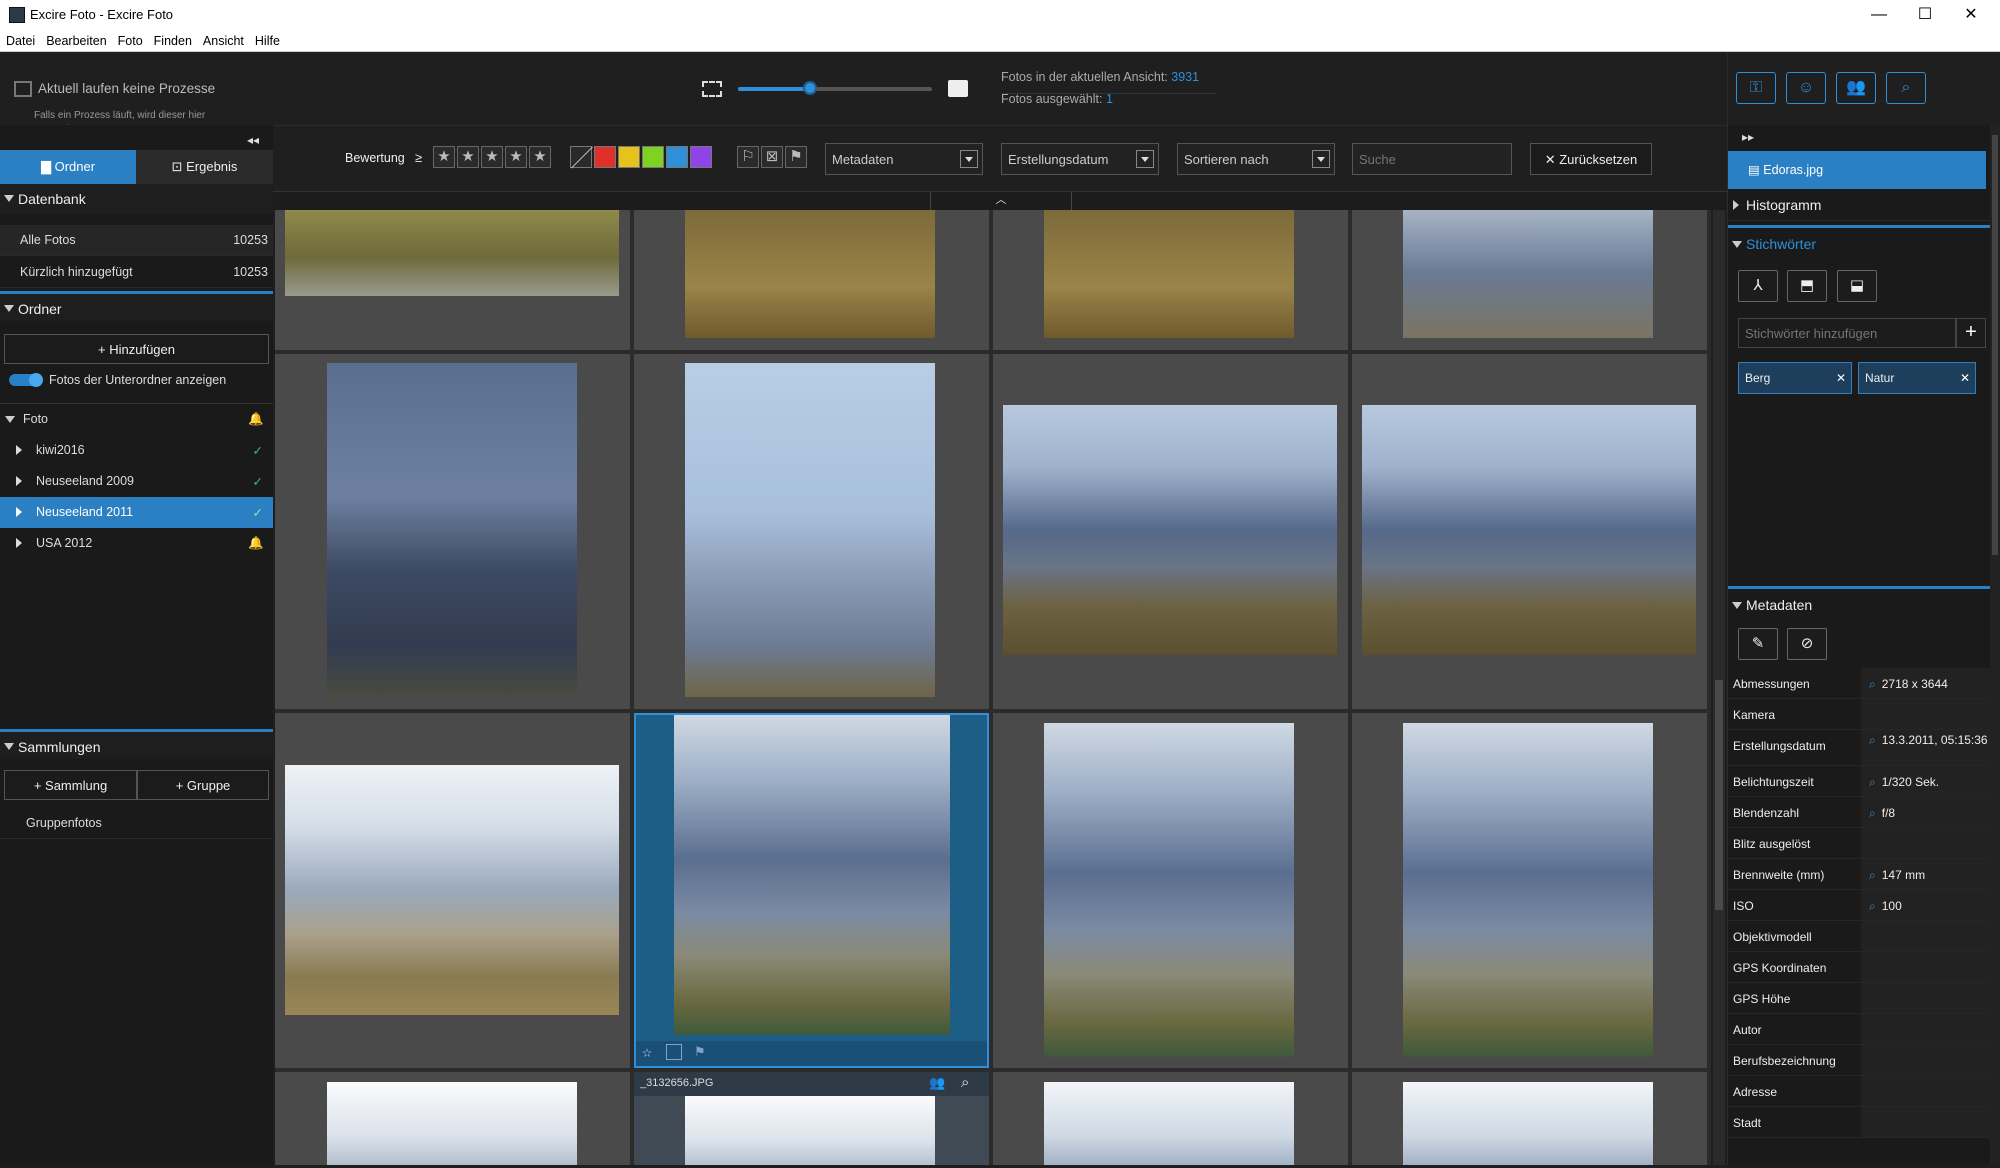  Describe the element at coordinates (748, 157) in the screenshot. I see `flag-none-icon: ⚐` at that location.